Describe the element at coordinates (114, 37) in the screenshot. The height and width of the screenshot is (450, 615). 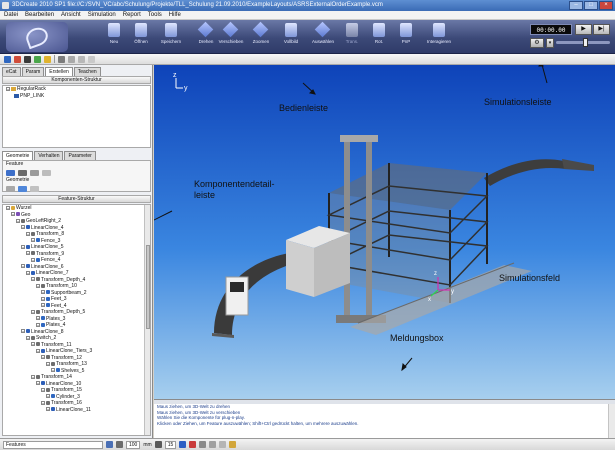
I see `new-button: Neu` at that location.